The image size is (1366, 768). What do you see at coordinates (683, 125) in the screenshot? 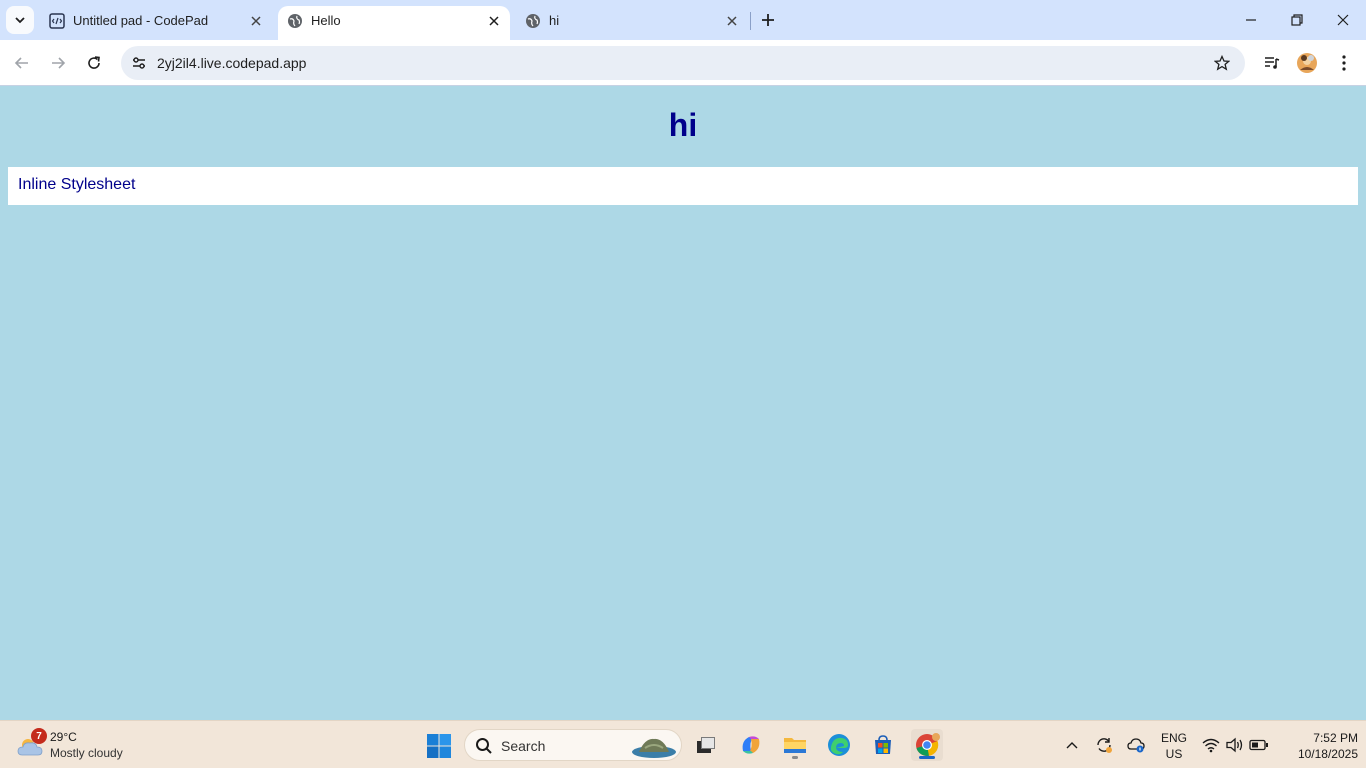
I see `page-heading: hi` at bounding box center [683, 125].